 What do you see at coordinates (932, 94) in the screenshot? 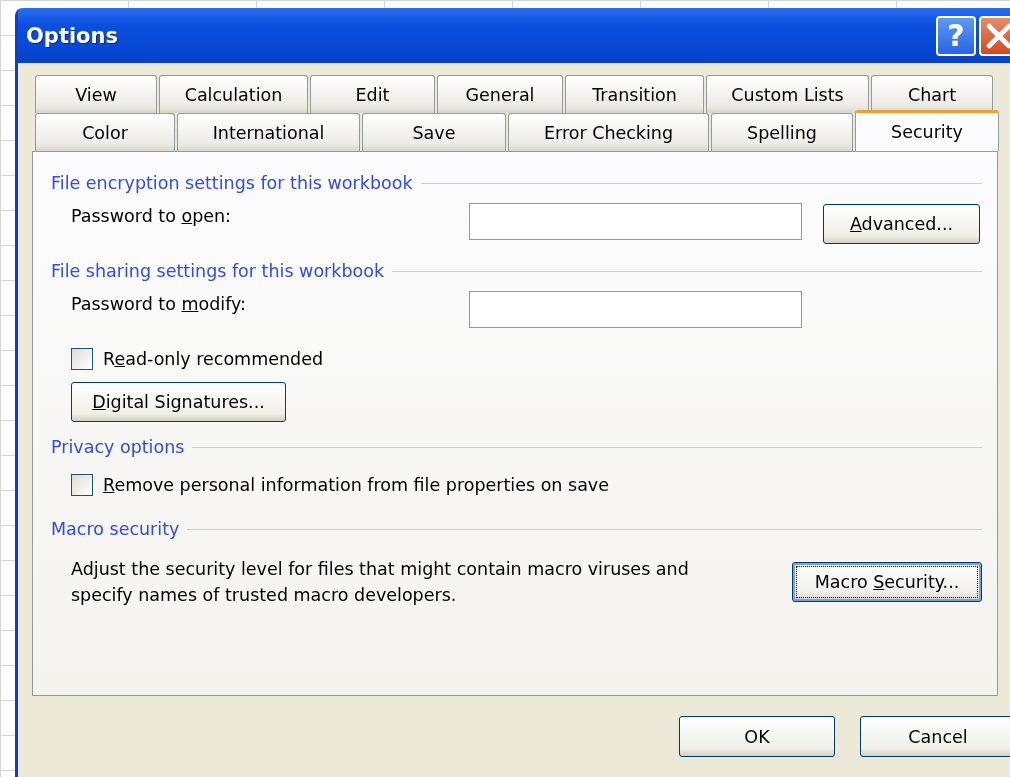
I see `tab: Chart` at bounding box center [932, 94].